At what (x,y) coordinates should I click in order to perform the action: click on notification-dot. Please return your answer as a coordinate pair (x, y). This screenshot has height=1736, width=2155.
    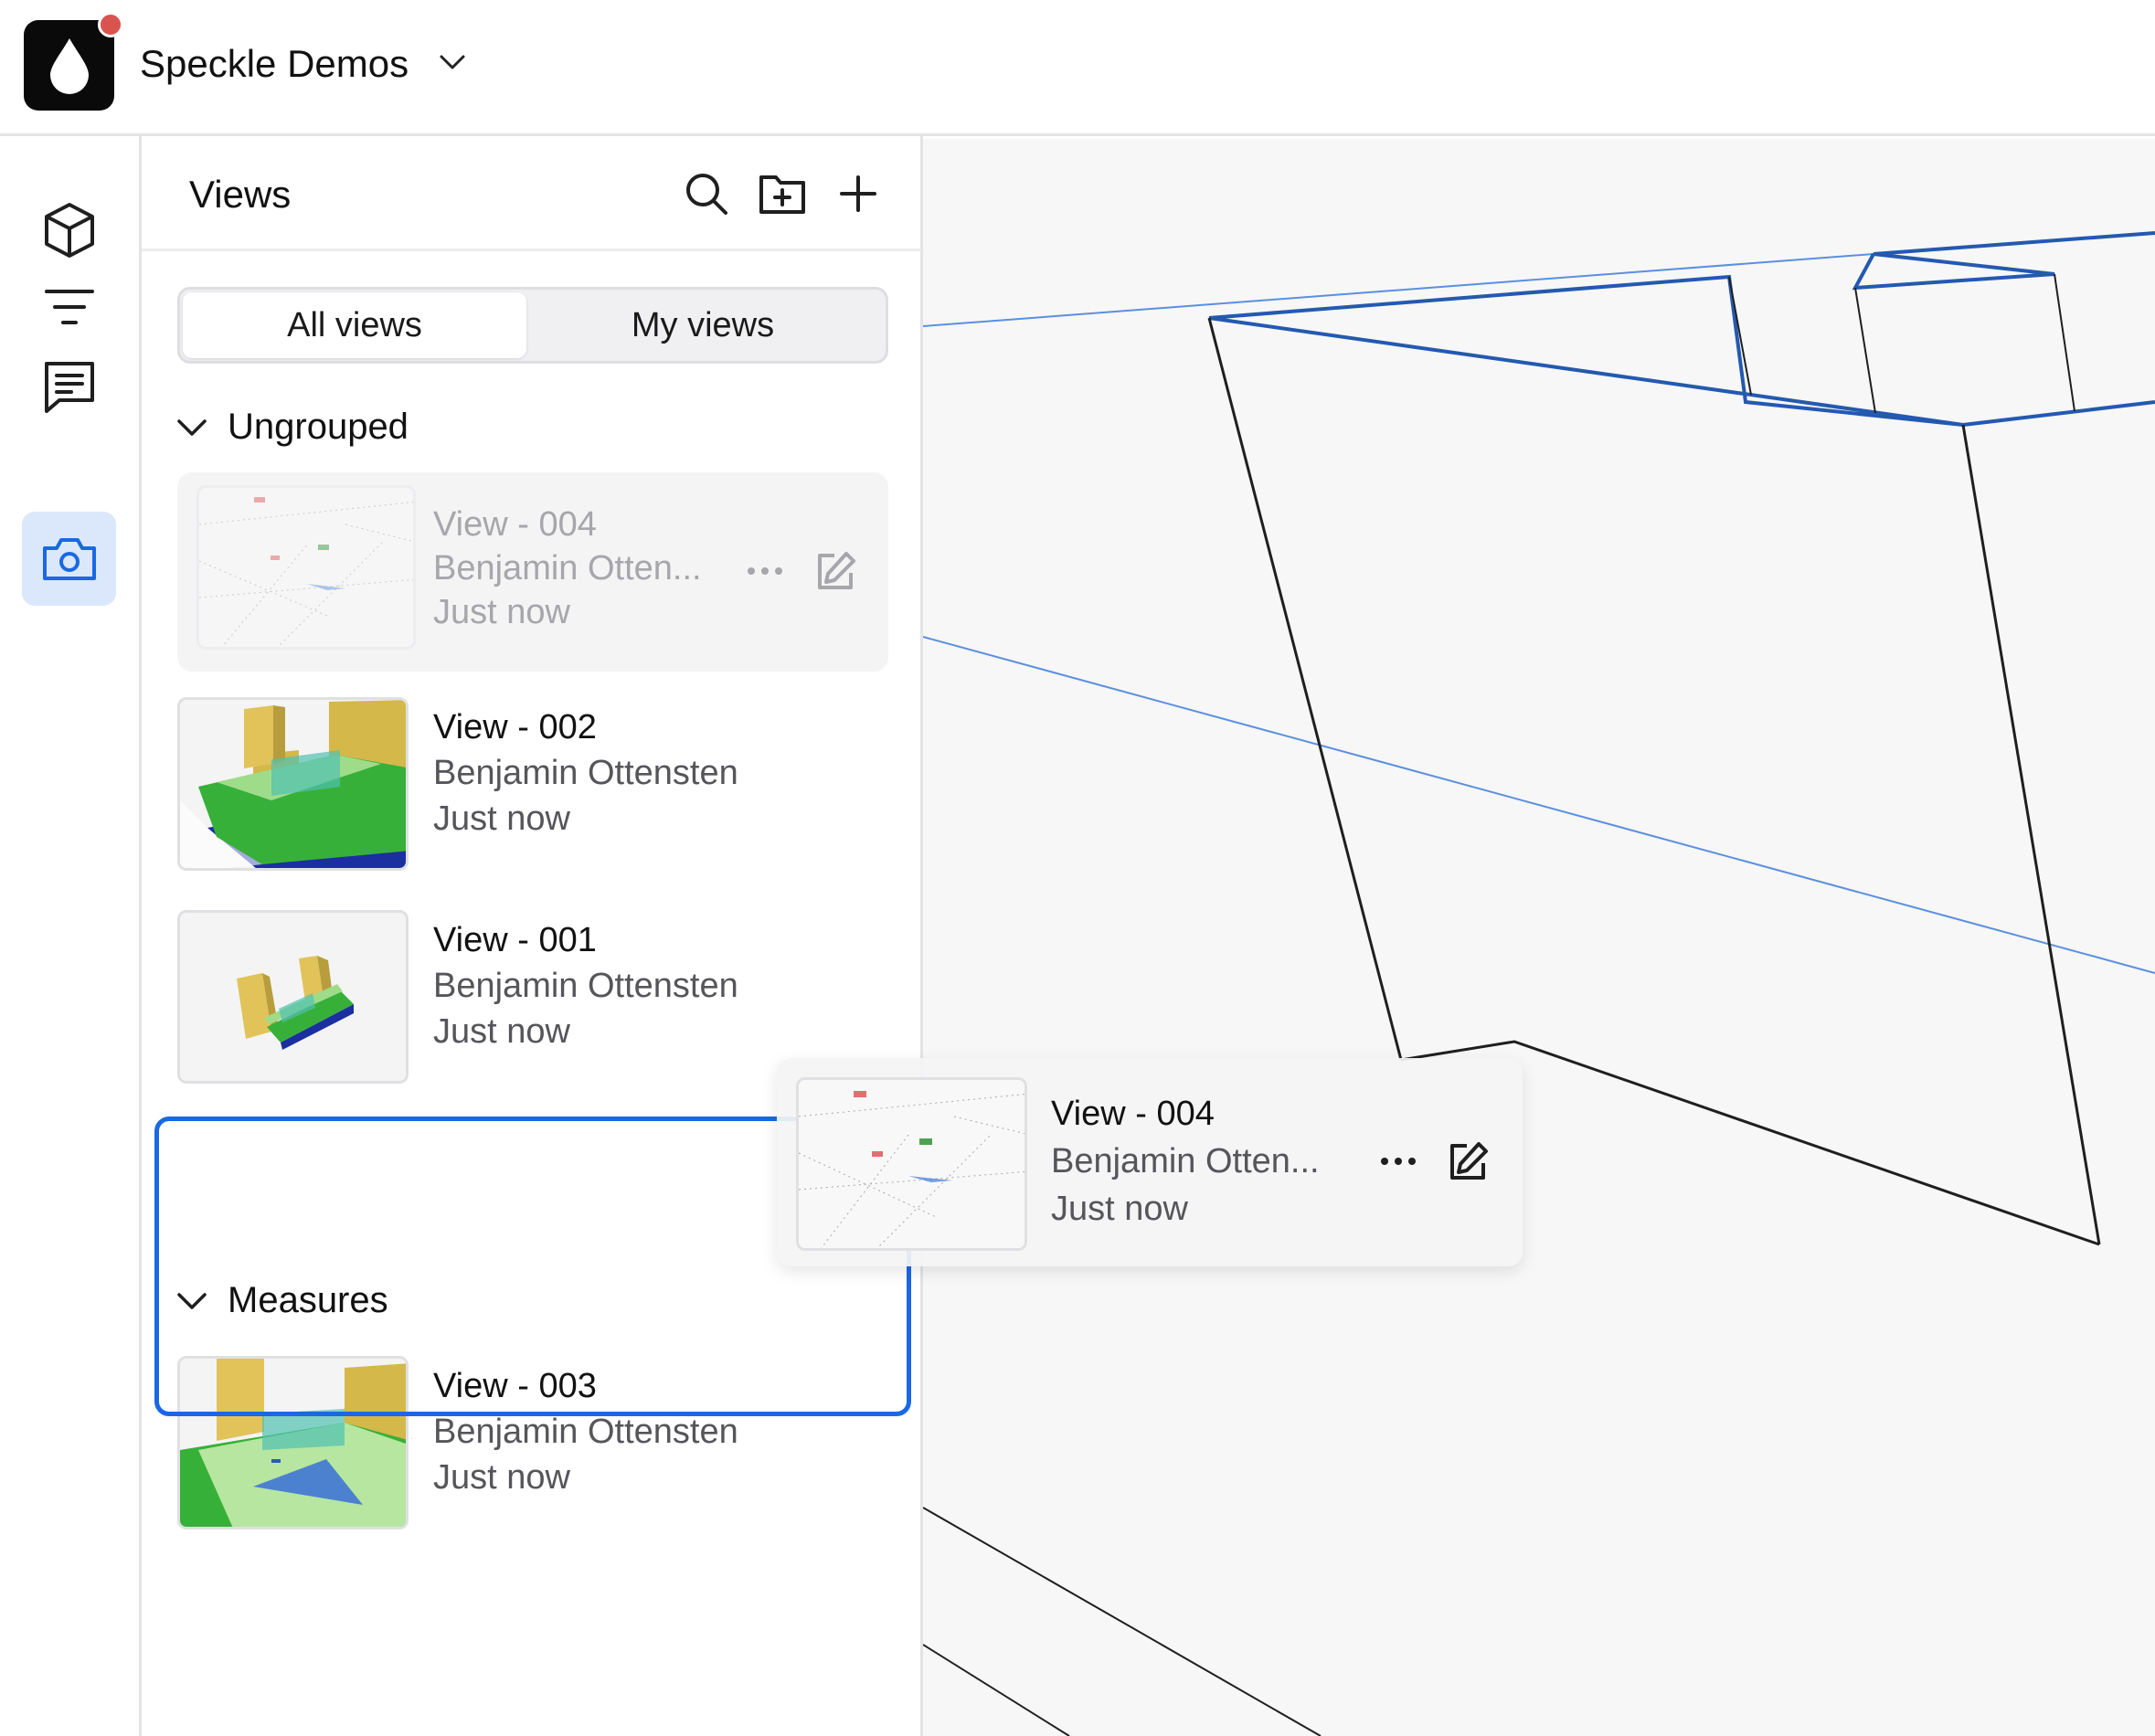
    Looking at the image, I should click on (111, 24).